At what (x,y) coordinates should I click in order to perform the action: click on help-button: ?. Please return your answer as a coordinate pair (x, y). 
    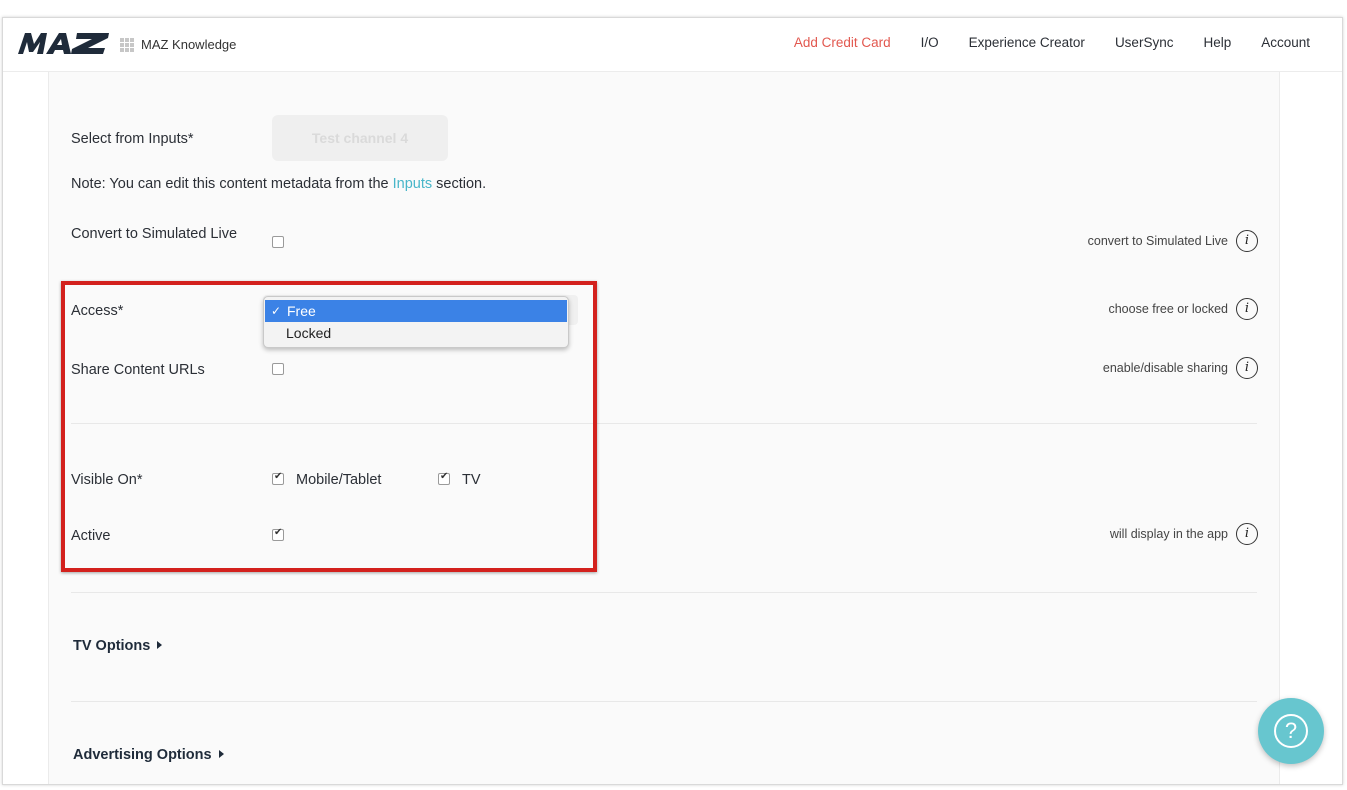
    Looking at the image, I should click on (1291, 731).